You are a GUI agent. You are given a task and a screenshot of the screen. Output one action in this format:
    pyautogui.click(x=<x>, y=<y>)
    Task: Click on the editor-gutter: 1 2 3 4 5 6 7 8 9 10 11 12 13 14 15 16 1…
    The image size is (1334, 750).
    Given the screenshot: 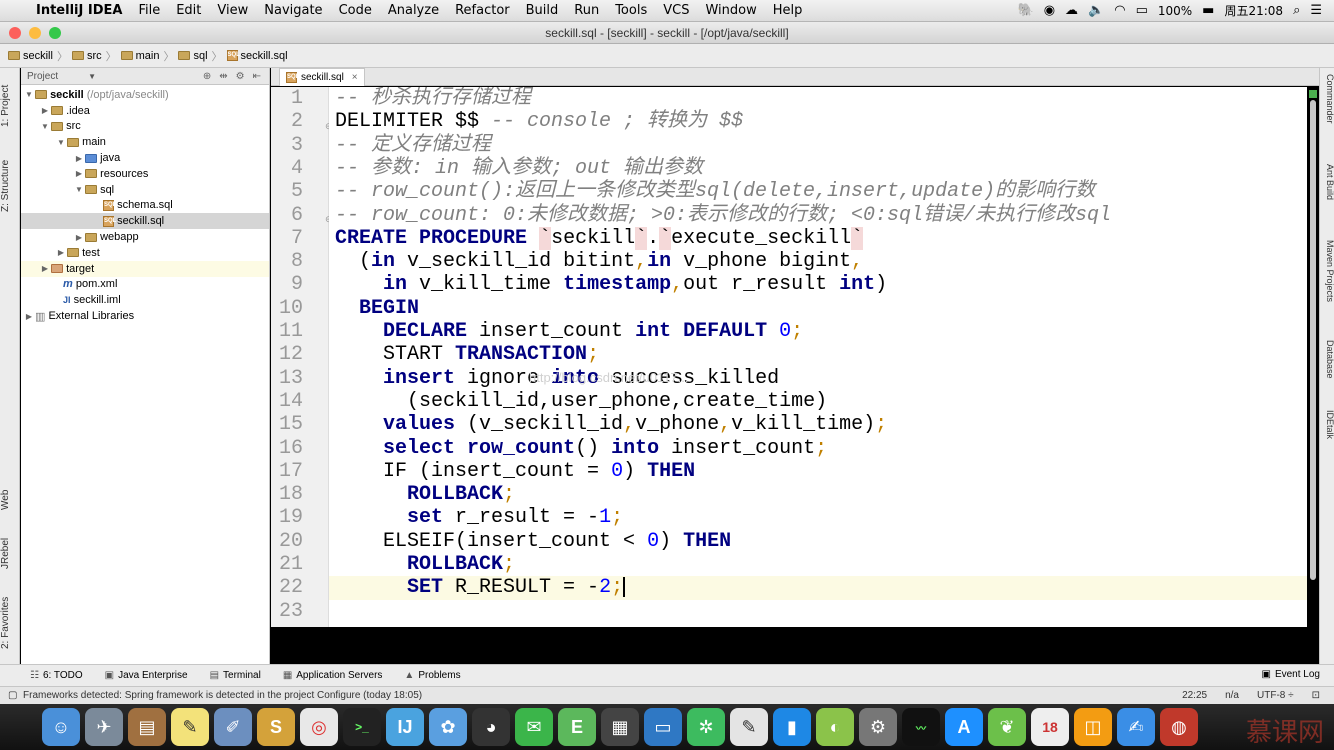 What is the action you would take?
    pyautogui.click(x=300, y=357)
    